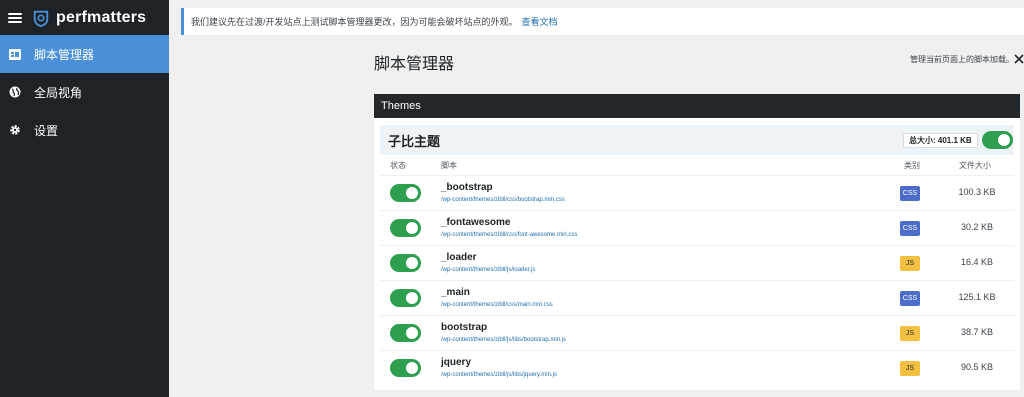  What do you see at coordinates (912, 165) in the screenshot?
I see `column-type: 类别` at bounding box center [912, 165].